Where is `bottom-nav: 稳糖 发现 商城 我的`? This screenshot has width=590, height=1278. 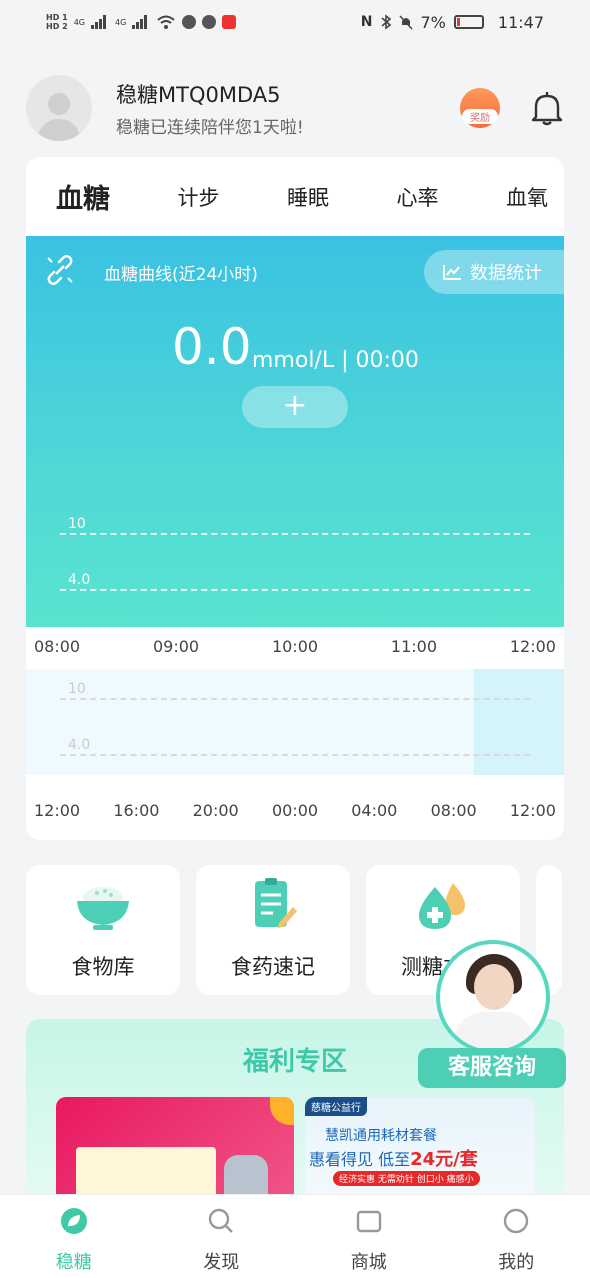
bottom-nav: 稳糖 发现 商城 我的 is located at coordinates (295, 1236).